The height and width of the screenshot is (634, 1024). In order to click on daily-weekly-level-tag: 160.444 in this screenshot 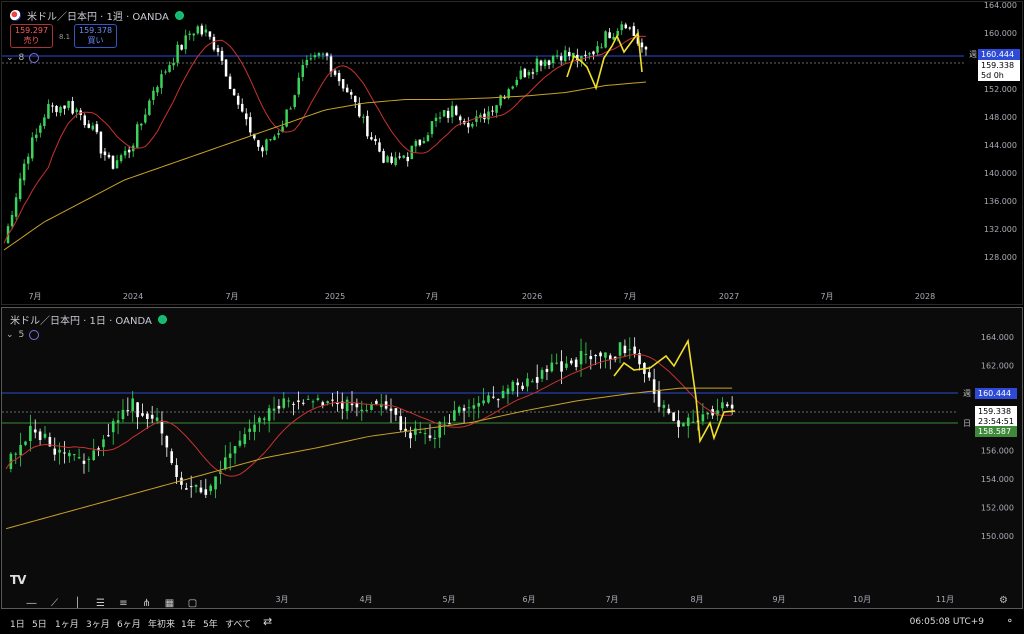, I will do `click(996, 393)`.